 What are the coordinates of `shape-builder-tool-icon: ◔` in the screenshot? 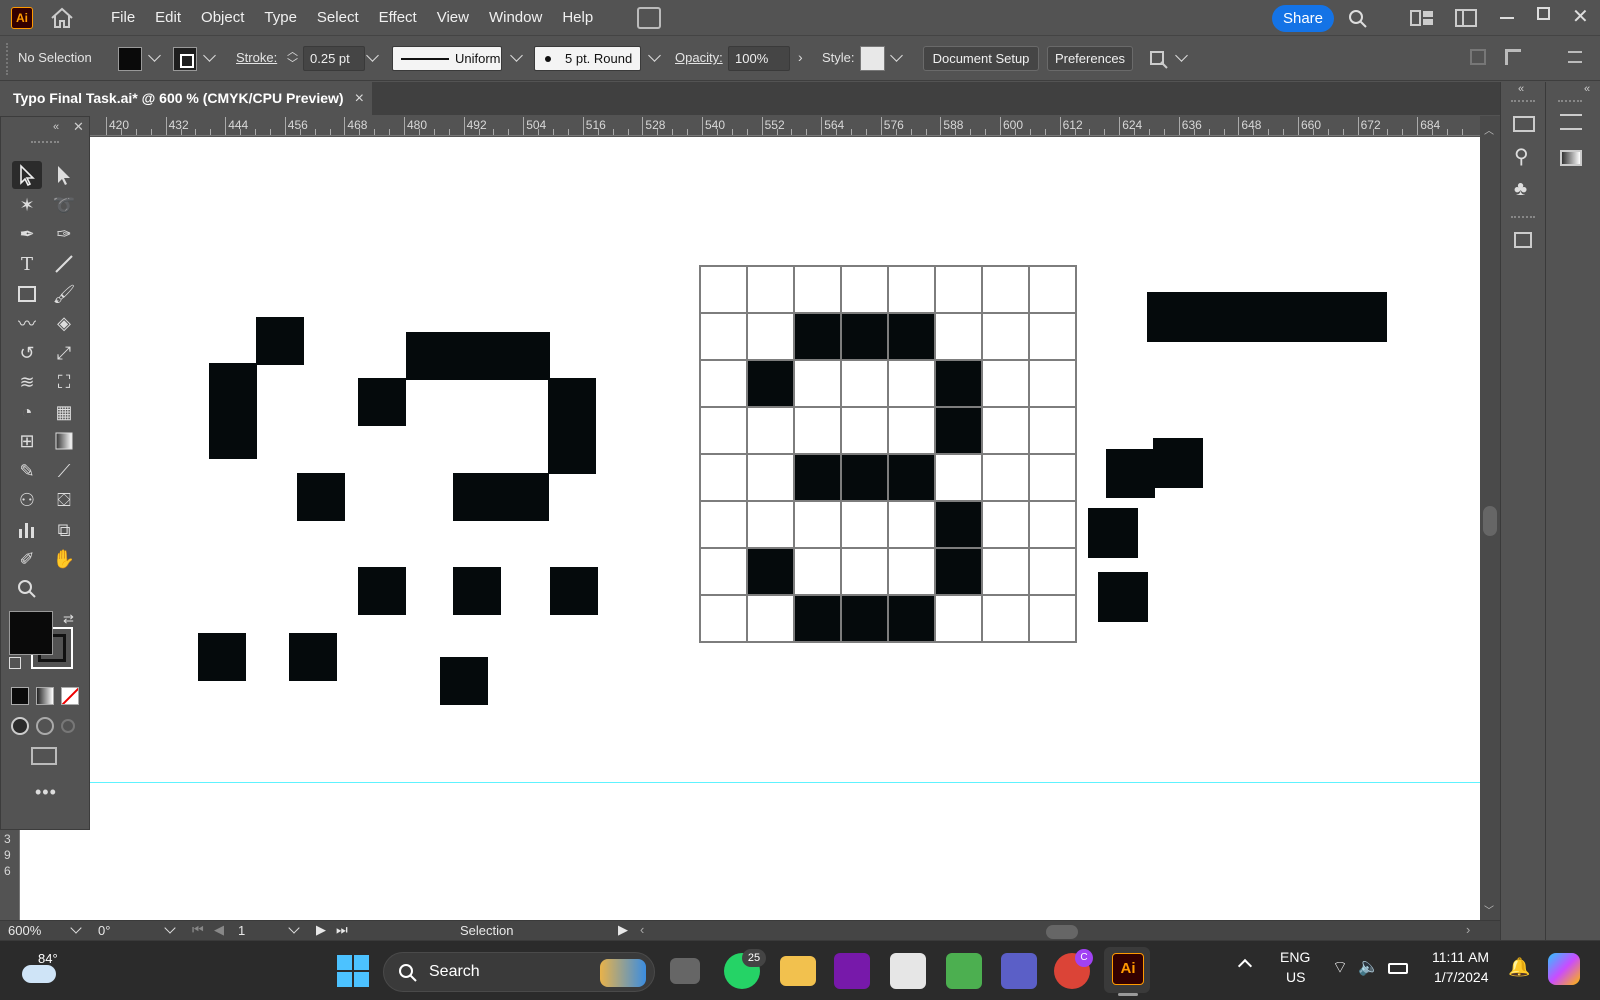 It's located at (27, 412).